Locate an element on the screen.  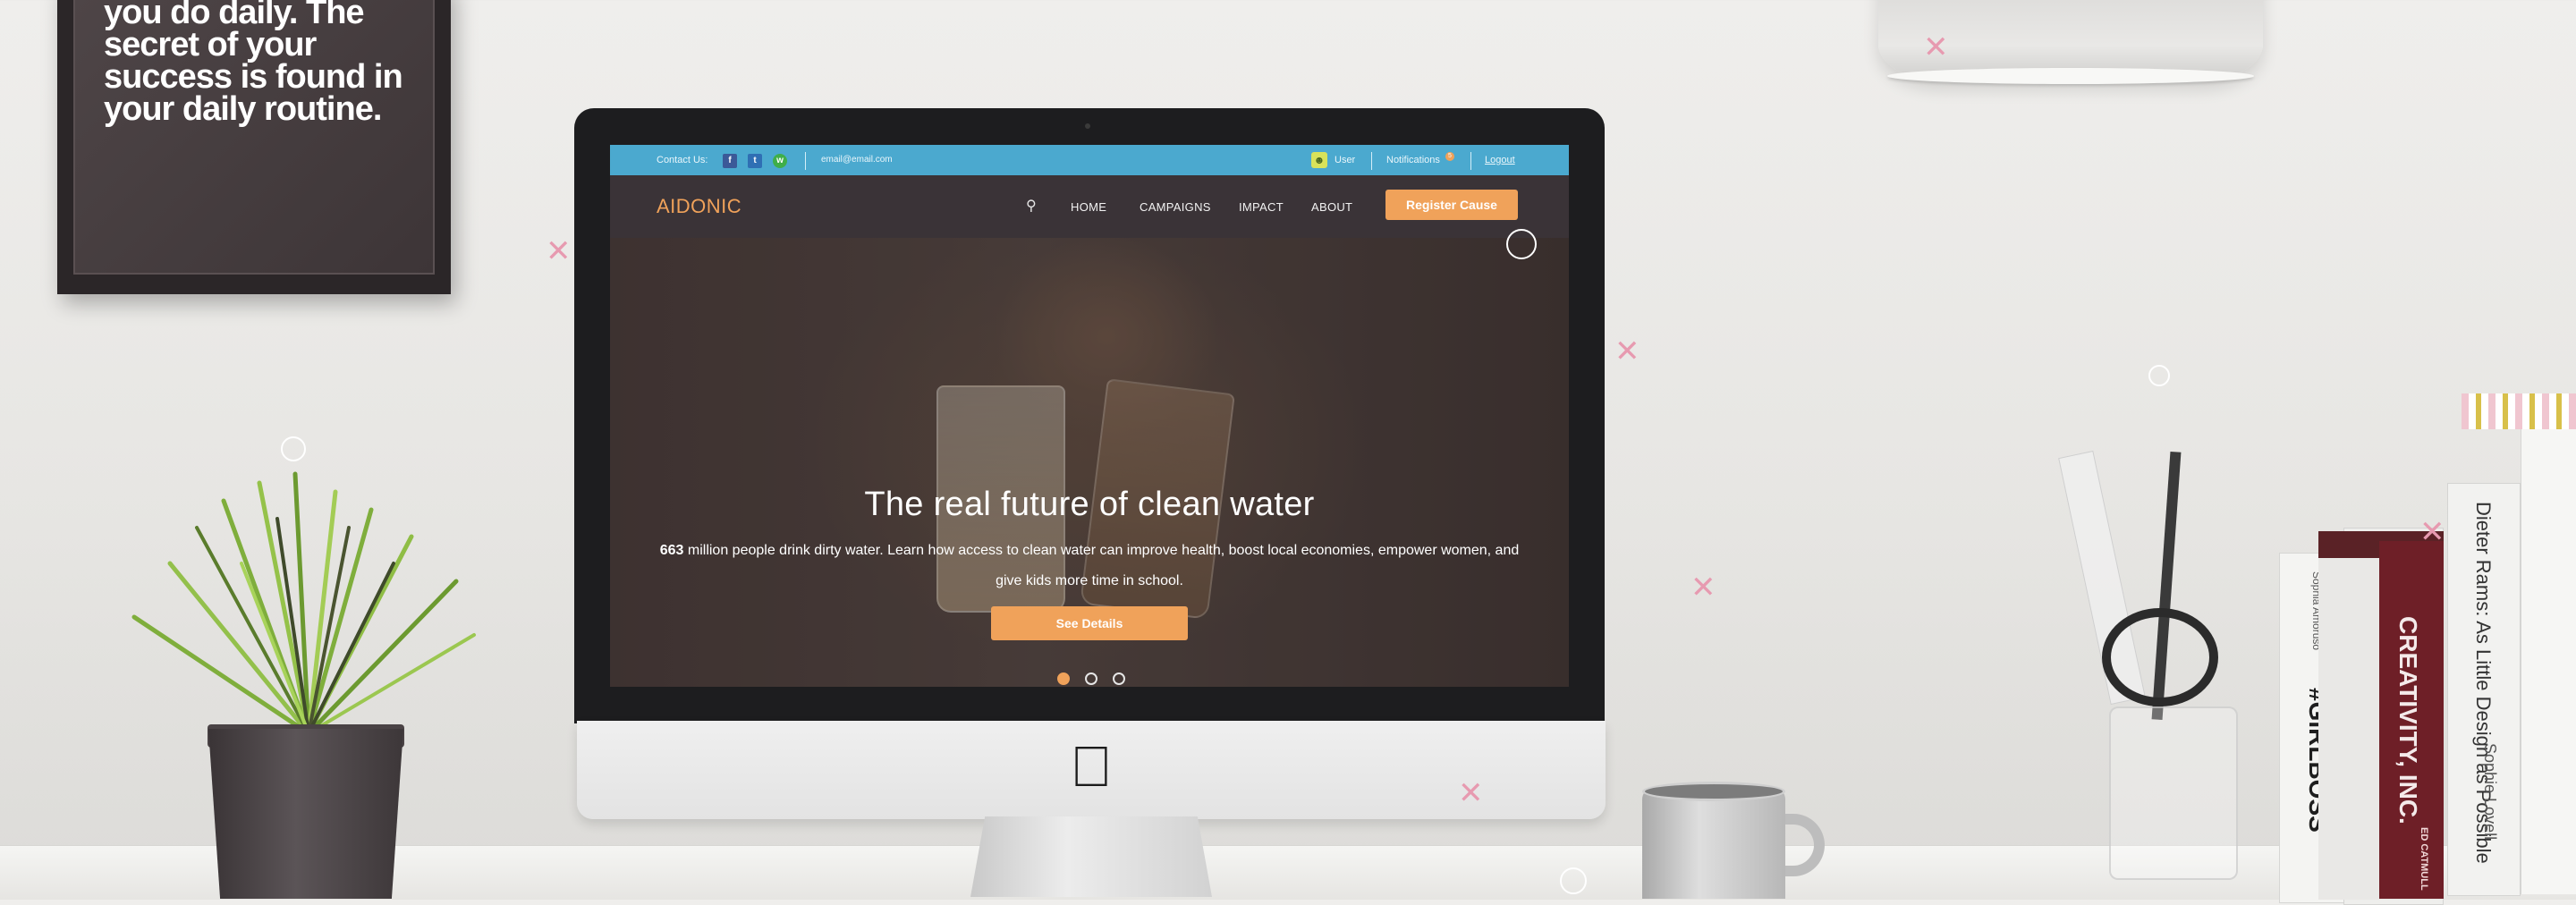
wall-quote-line-4: your daily routine. is located at coordinates (243, 109).